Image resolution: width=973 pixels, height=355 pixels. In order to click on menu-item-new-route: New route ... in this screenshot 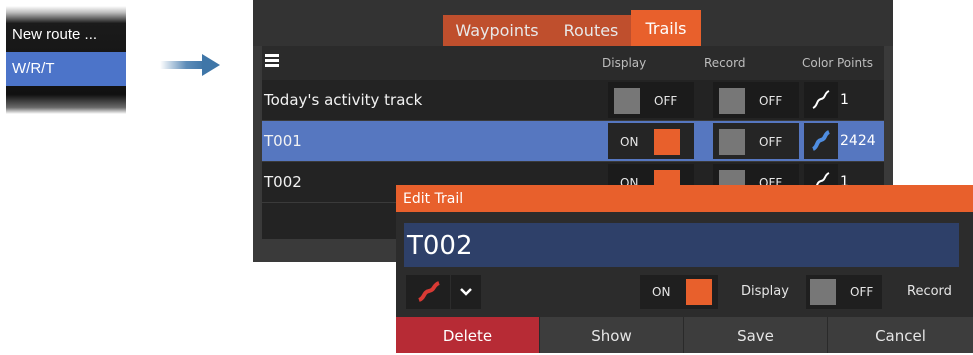, I will do `click(66, 35)`.